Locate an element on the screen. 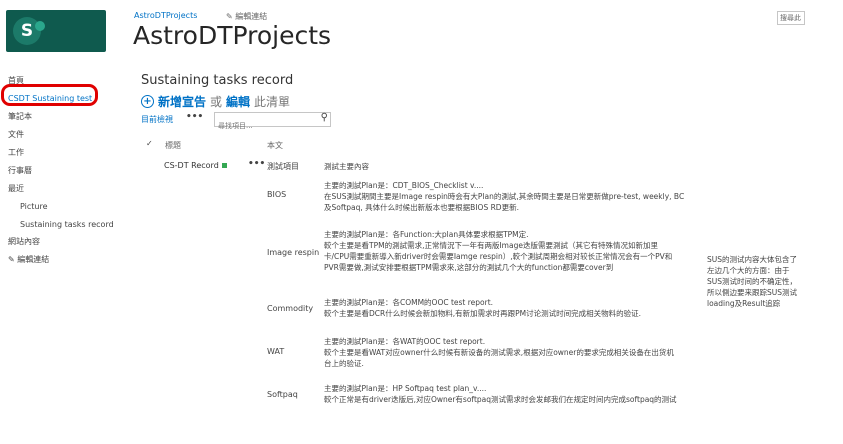  ql-item-sustaining-tasks-record: Sustaining tasks record is located at coordinates (64, 224).